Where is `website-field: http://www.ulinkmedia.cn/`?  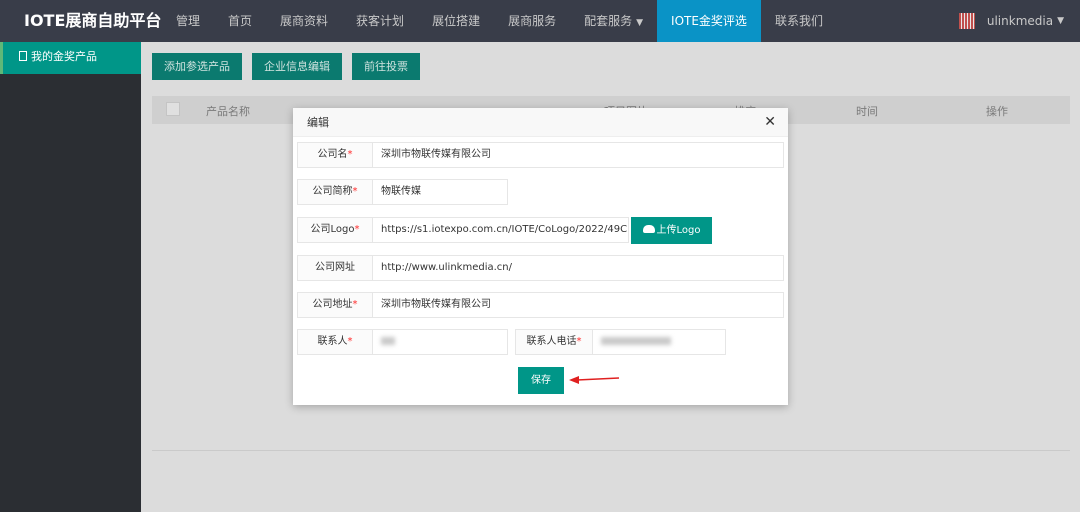
website-field: http://www.ulinkmedia.cn/ is located at coordinates (578, 268).